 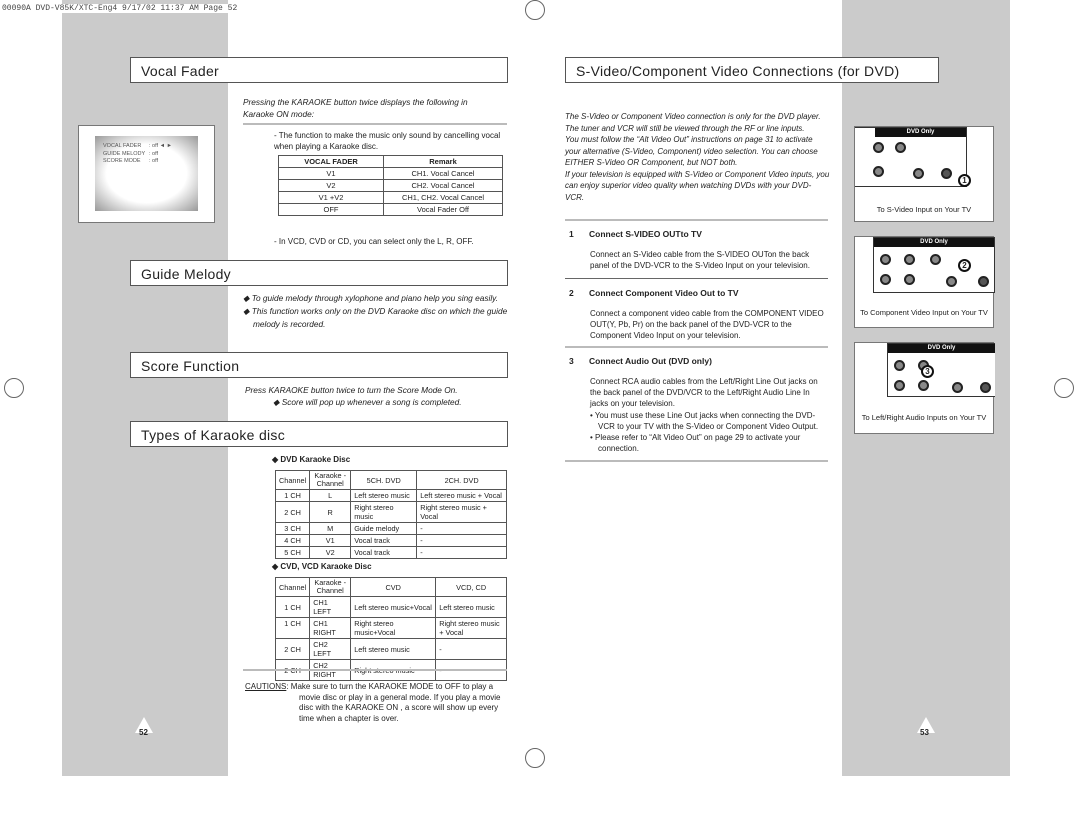 What do you see at coordinates (635, 234) in the screenshot?
I see `step-1-title: 1 Connect S-VIDEO OUTto TV` at bounding box center [635, 234].